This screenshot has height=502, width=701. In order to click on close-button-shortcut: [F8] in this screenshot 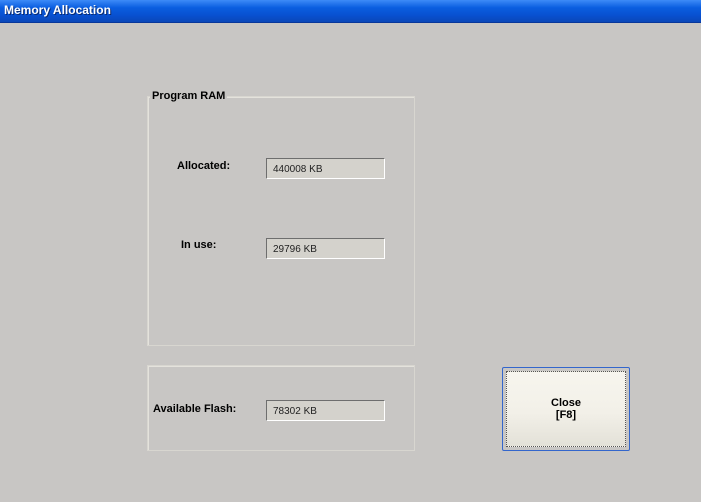, I will do `click(566, 415)`.